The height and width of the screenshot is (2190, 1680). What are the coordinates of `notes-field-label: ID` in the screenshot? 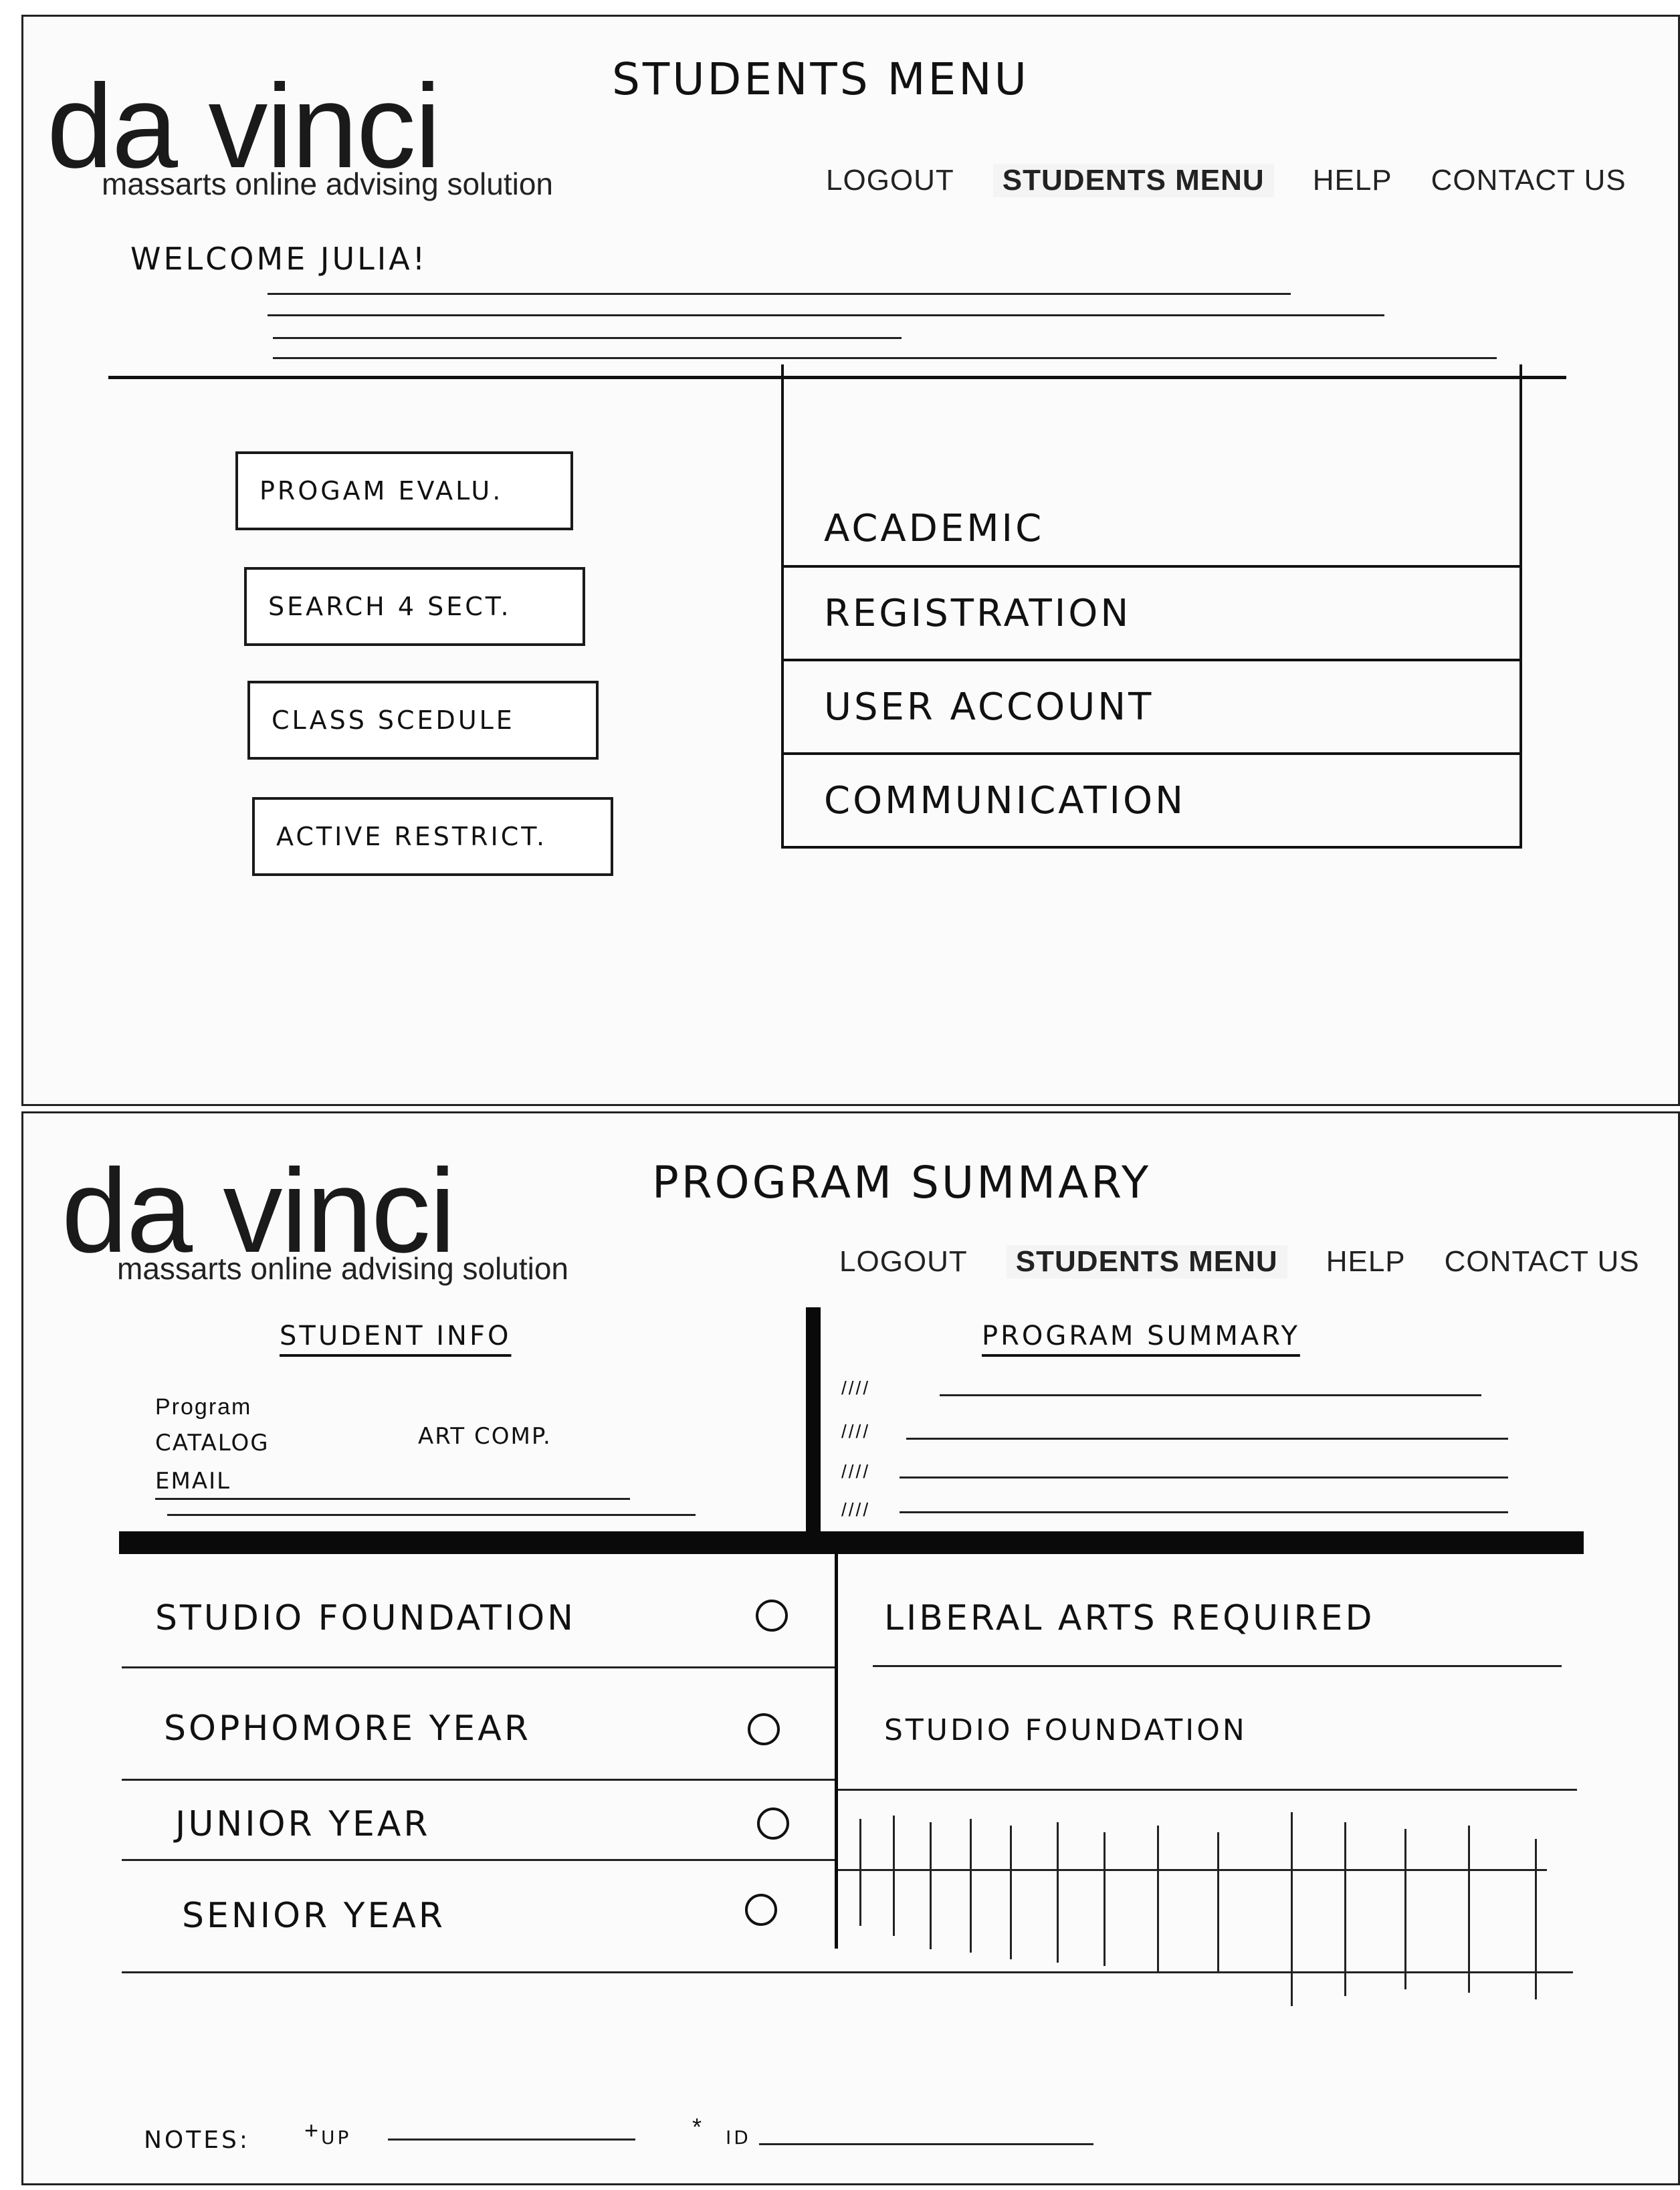 It's located at (738, 2137).